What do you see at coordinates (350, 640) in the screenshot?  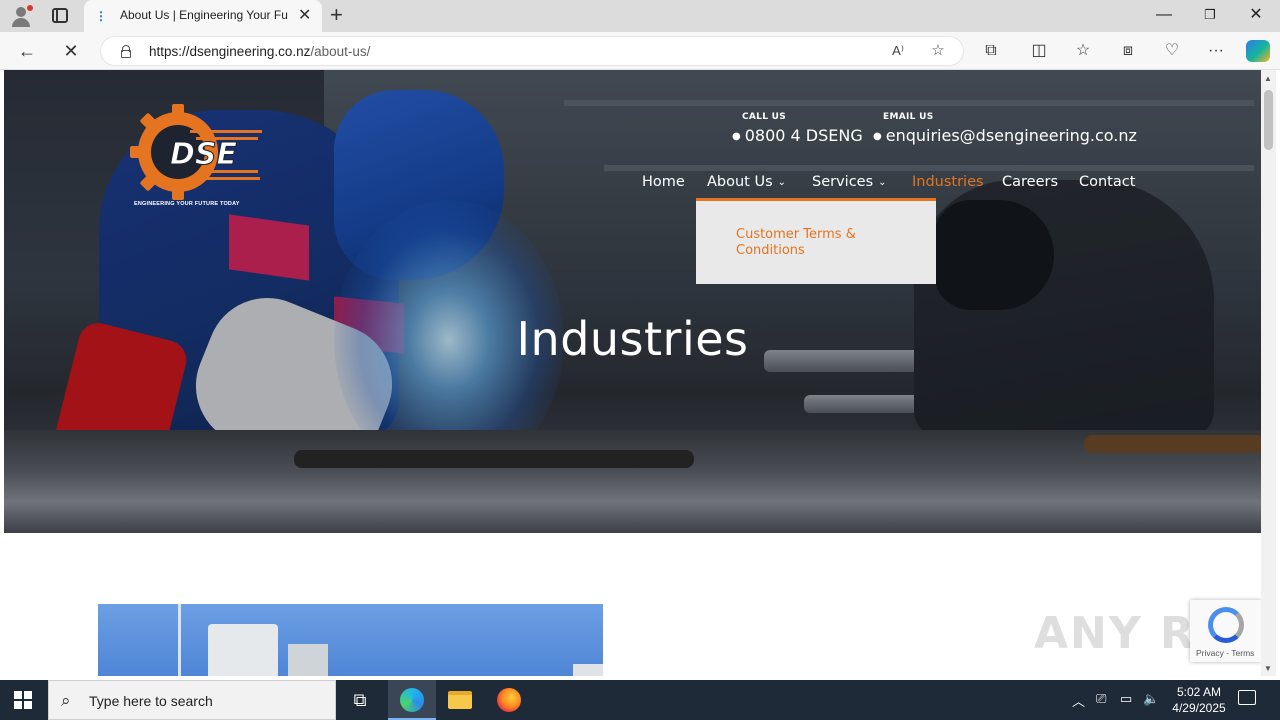 I see `industry-image` at bounding box center [350, 640].